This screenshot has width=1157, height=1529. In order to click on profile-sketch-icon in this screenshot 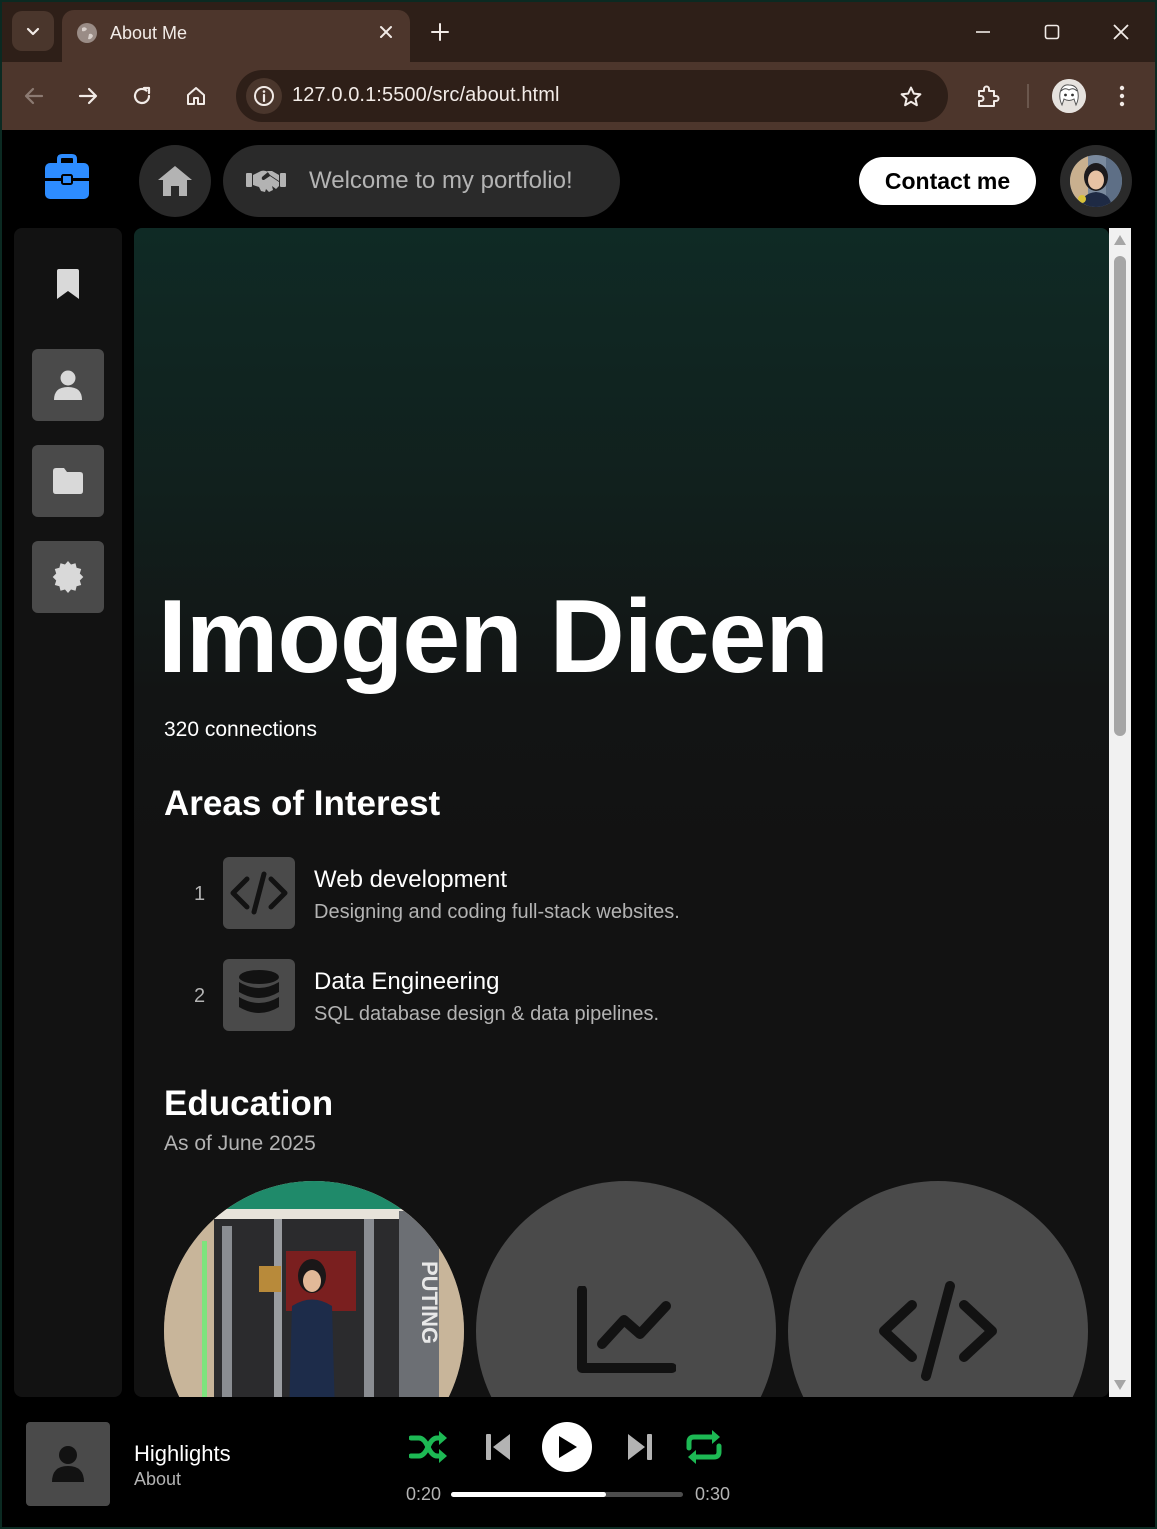, I will do `click(1069, 96)`.